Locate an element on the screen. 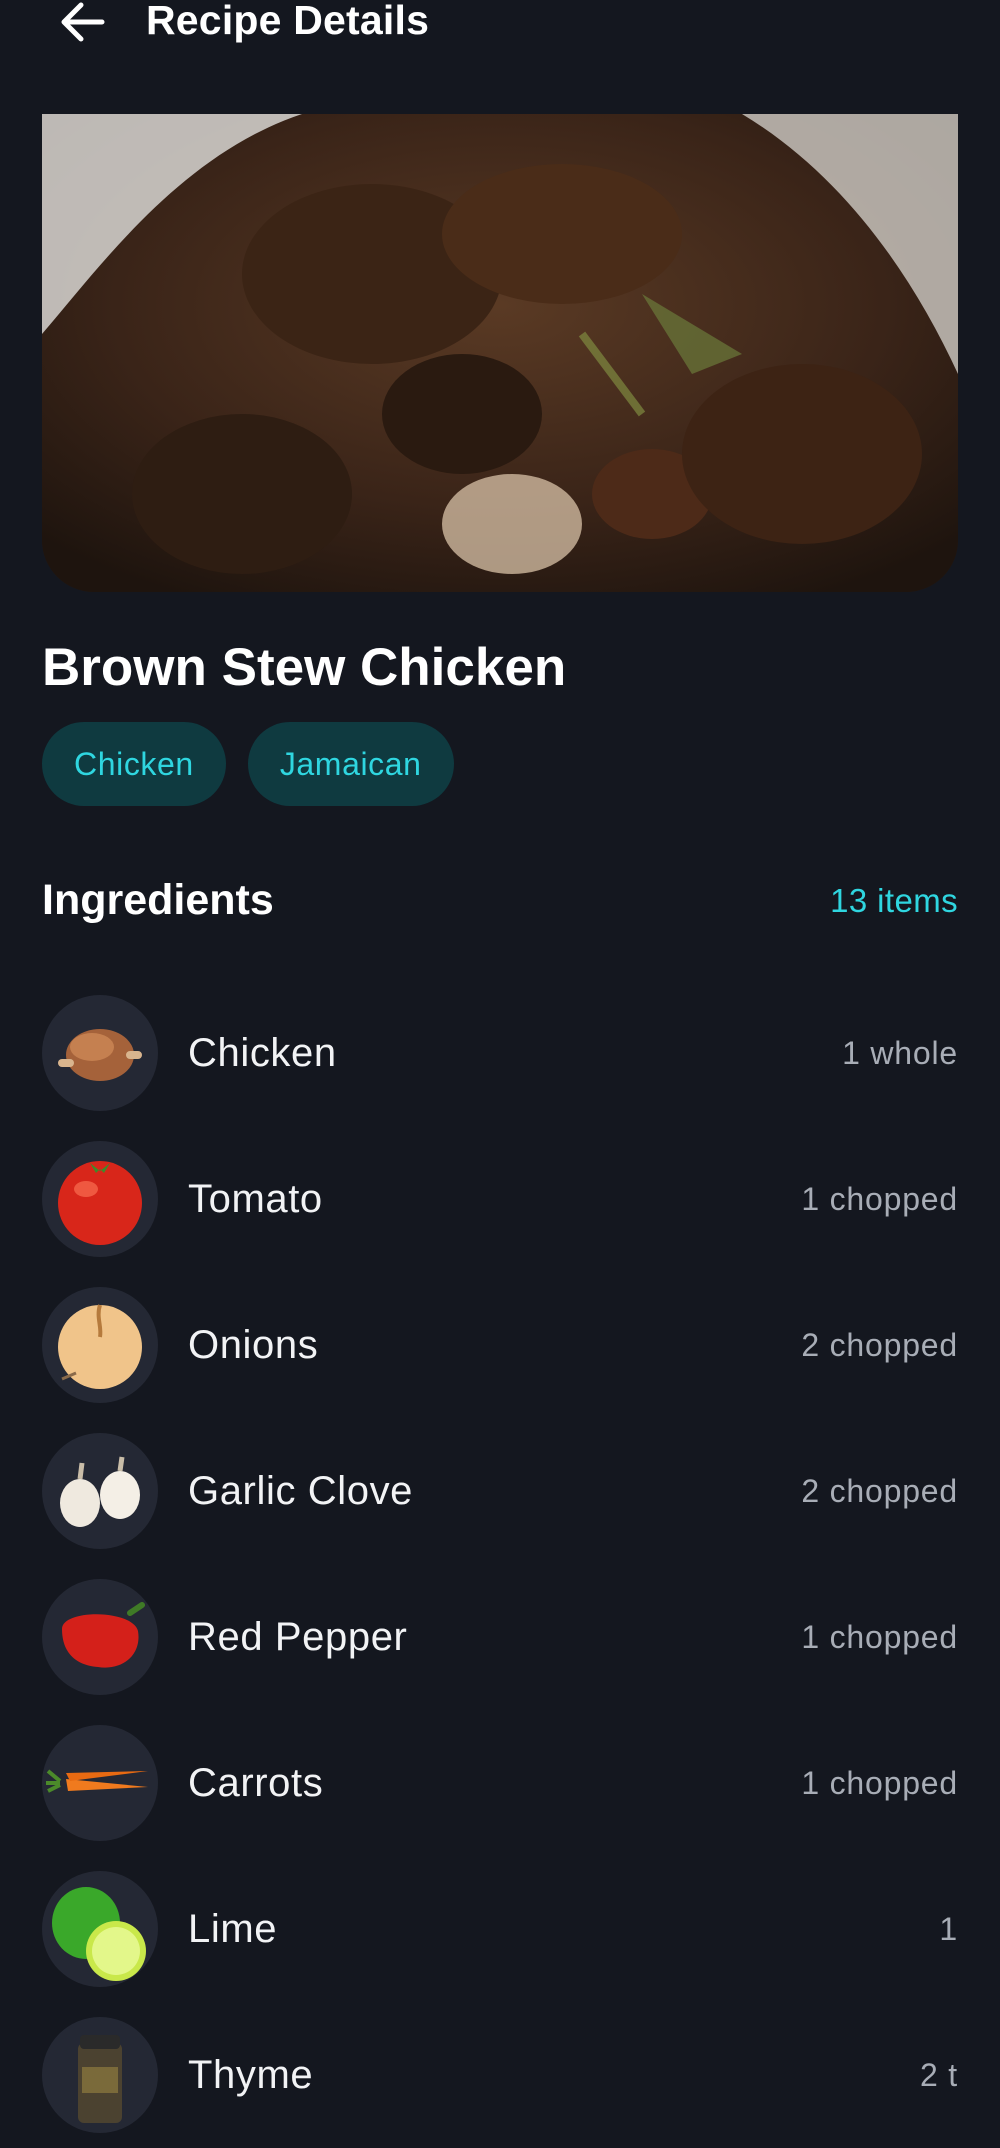  ingredient-qty: 2 t is located at coordinates (939, 2074).